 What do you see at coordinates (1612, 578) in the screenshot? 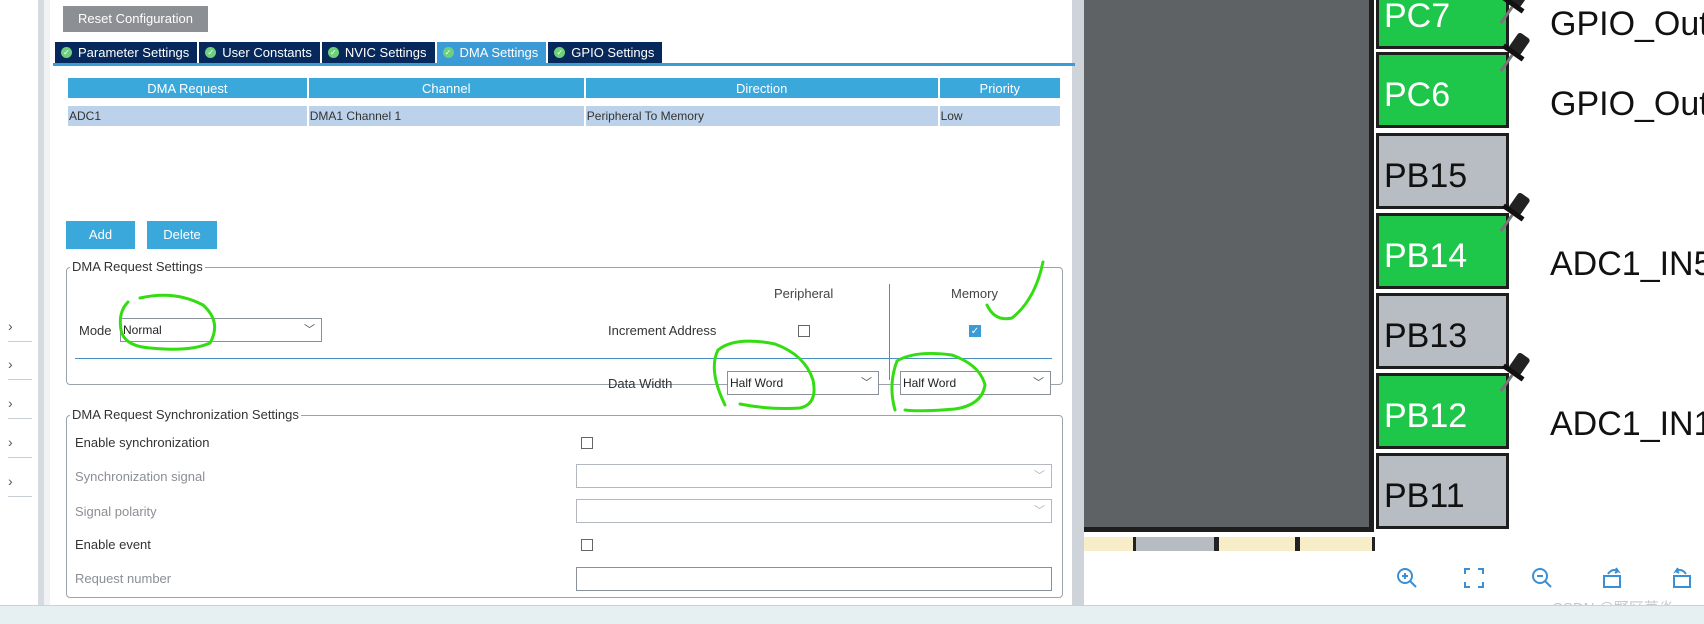
I see `rotate-right-icon` at bounding box center [1612, 578].